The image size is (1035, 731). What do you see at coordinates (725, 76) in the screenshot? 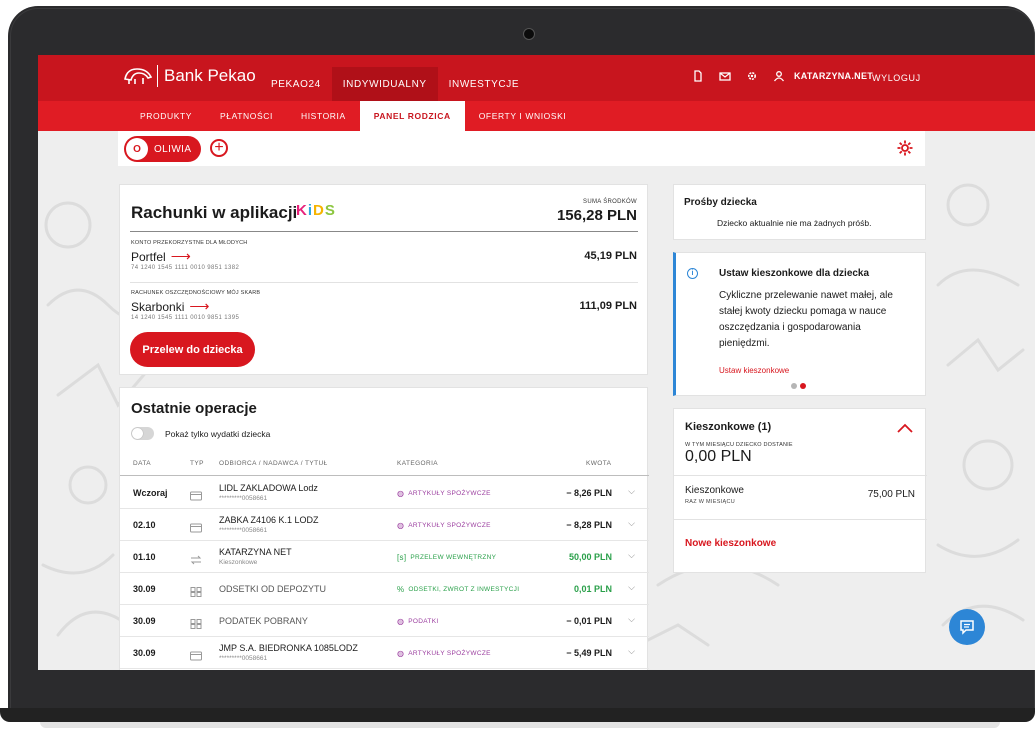
I see `mail-icon` at bounding box center [725, 76].